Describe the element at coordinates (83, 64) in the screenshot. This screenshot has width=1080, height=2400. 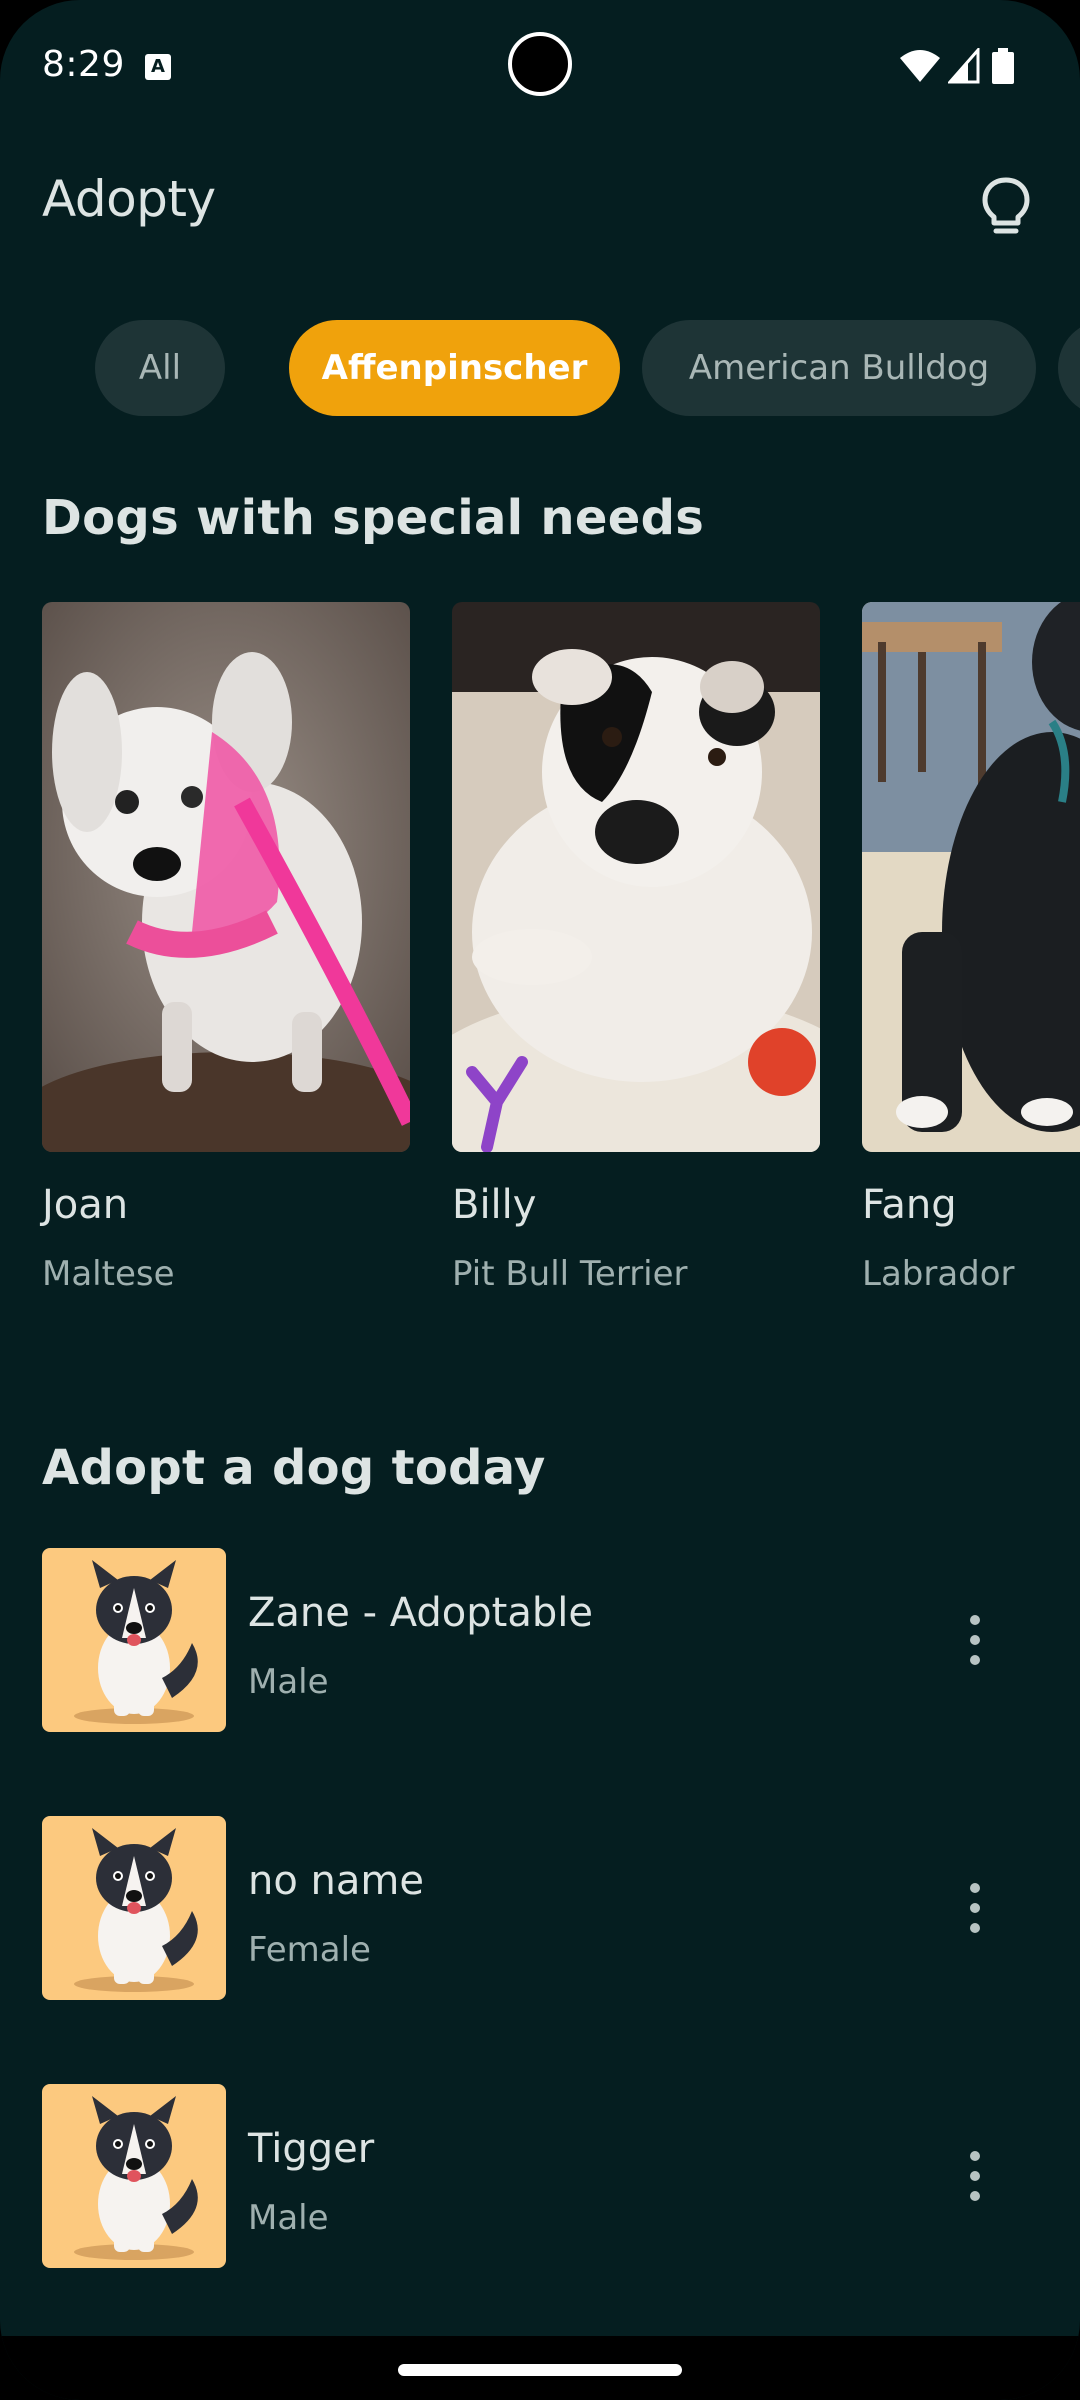
I see `status-time: 8:29` at that location.